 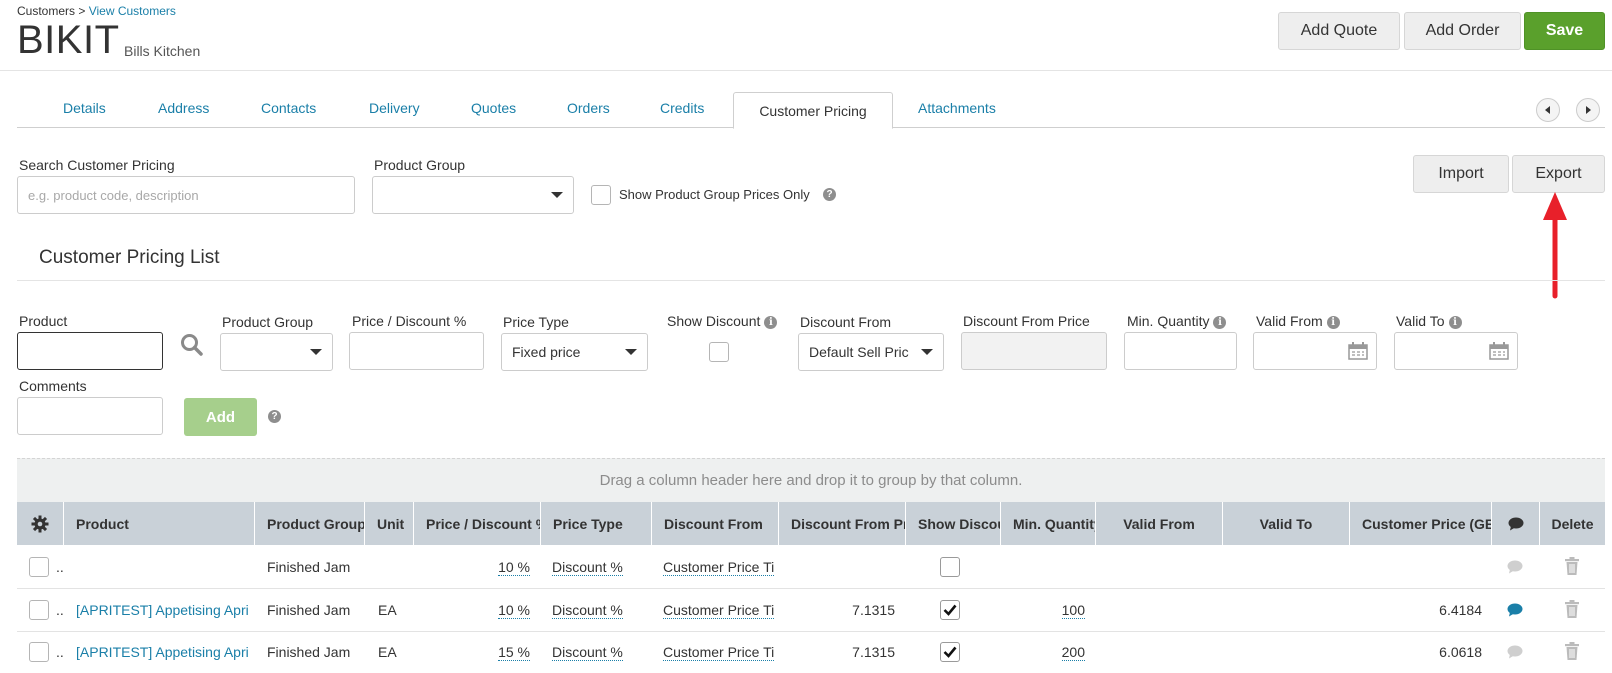 What do you see at coordinates (813, 110) in the screenshot?
I see `tab-customer-pricing: Customer Pricing` at bounding box center [813, 110].